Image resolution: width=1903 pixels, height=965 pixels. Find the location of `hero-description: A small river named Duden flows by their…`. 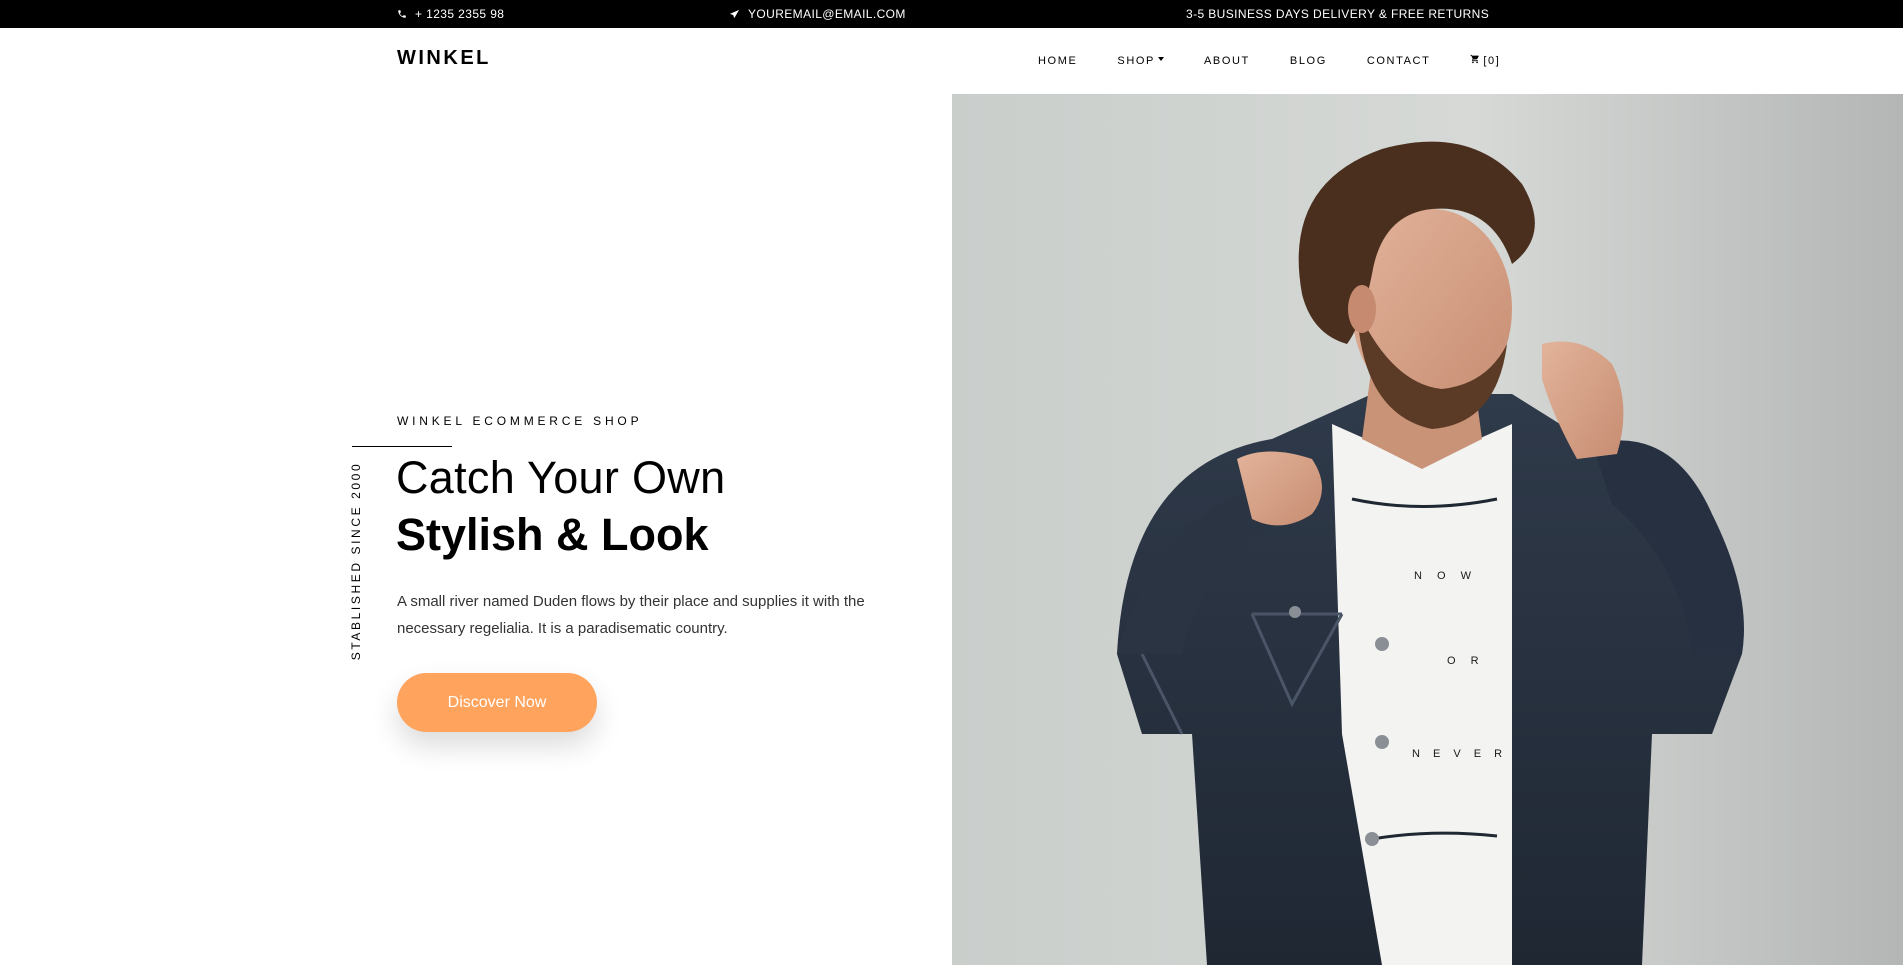

hero-description: A small river named Duden flows by their… is located at coordinates (631, 615).